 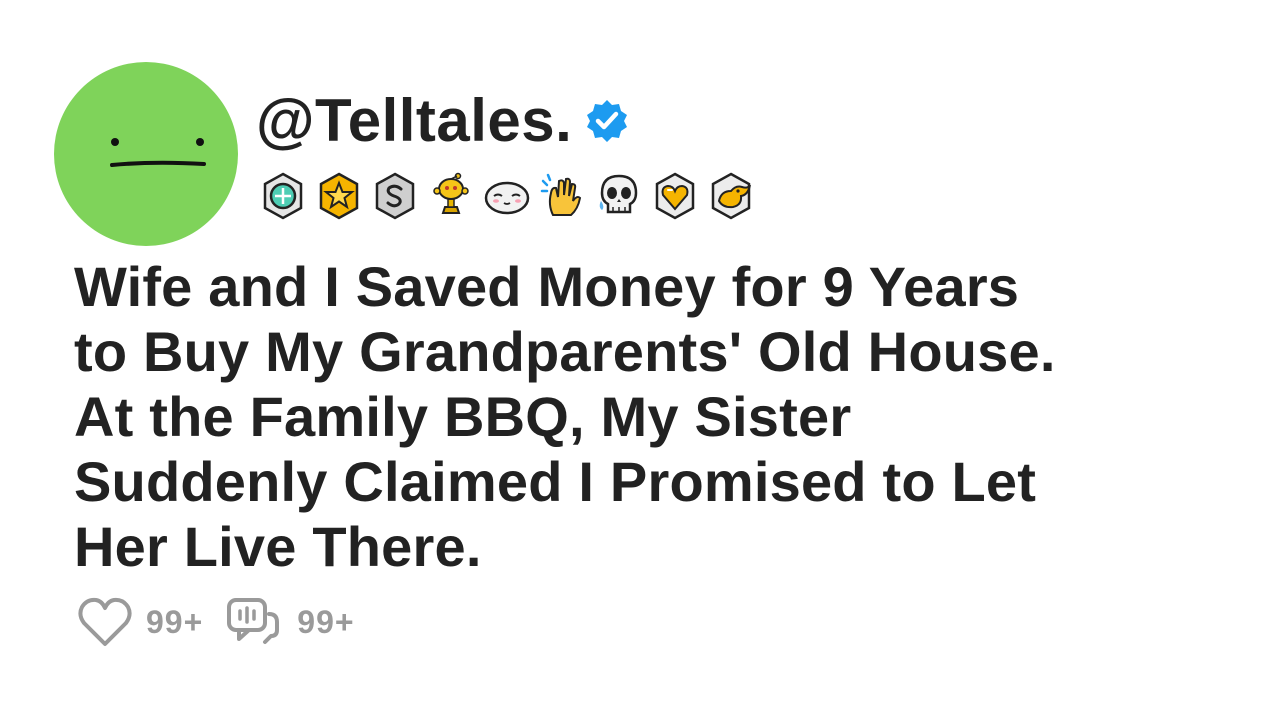 What do you see at coordinates (675, 196) in the screenshot?
I see `gold-heart-gem-award-icon` at bounding box center [675, 196].